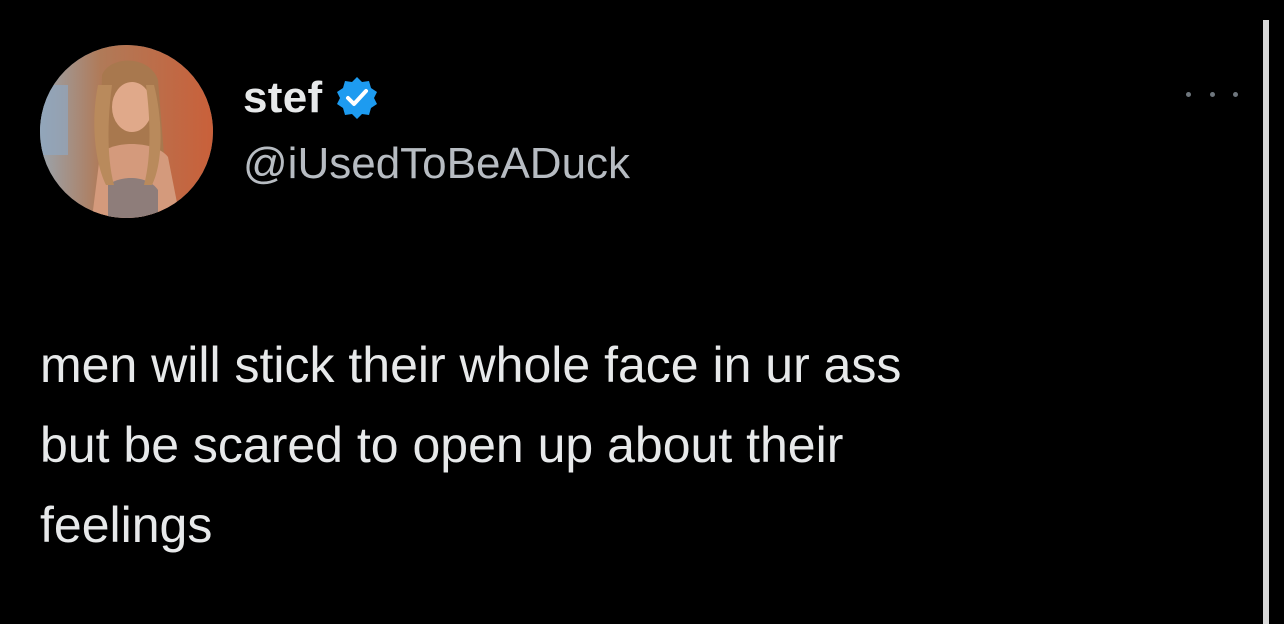 This screenshot has height=624, width=1284. I want to click on more-options-icon, so click(1212, 94).